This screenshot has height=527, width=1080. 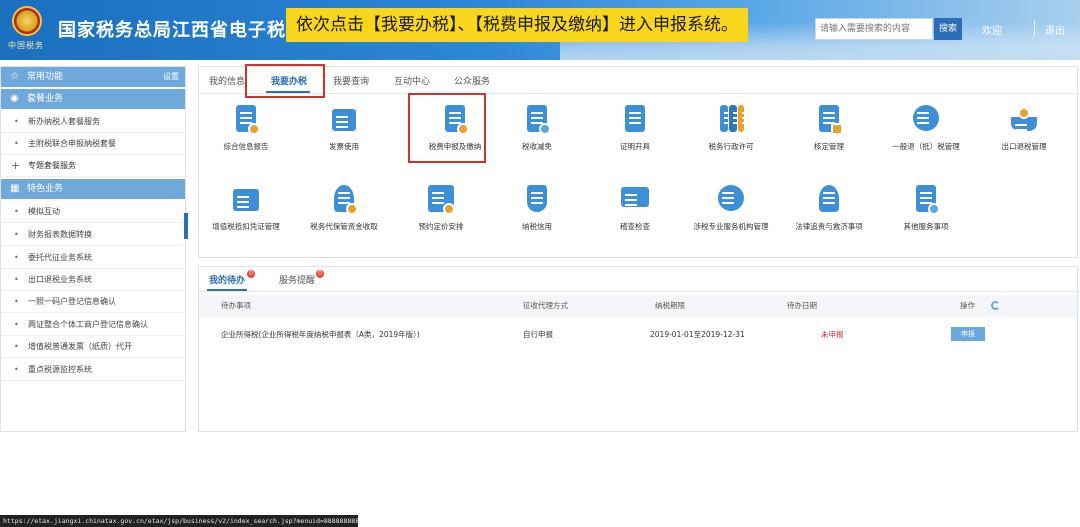 I want to click on sidebar-item-label: 专题套餐服务, so click(x=52, y=165).